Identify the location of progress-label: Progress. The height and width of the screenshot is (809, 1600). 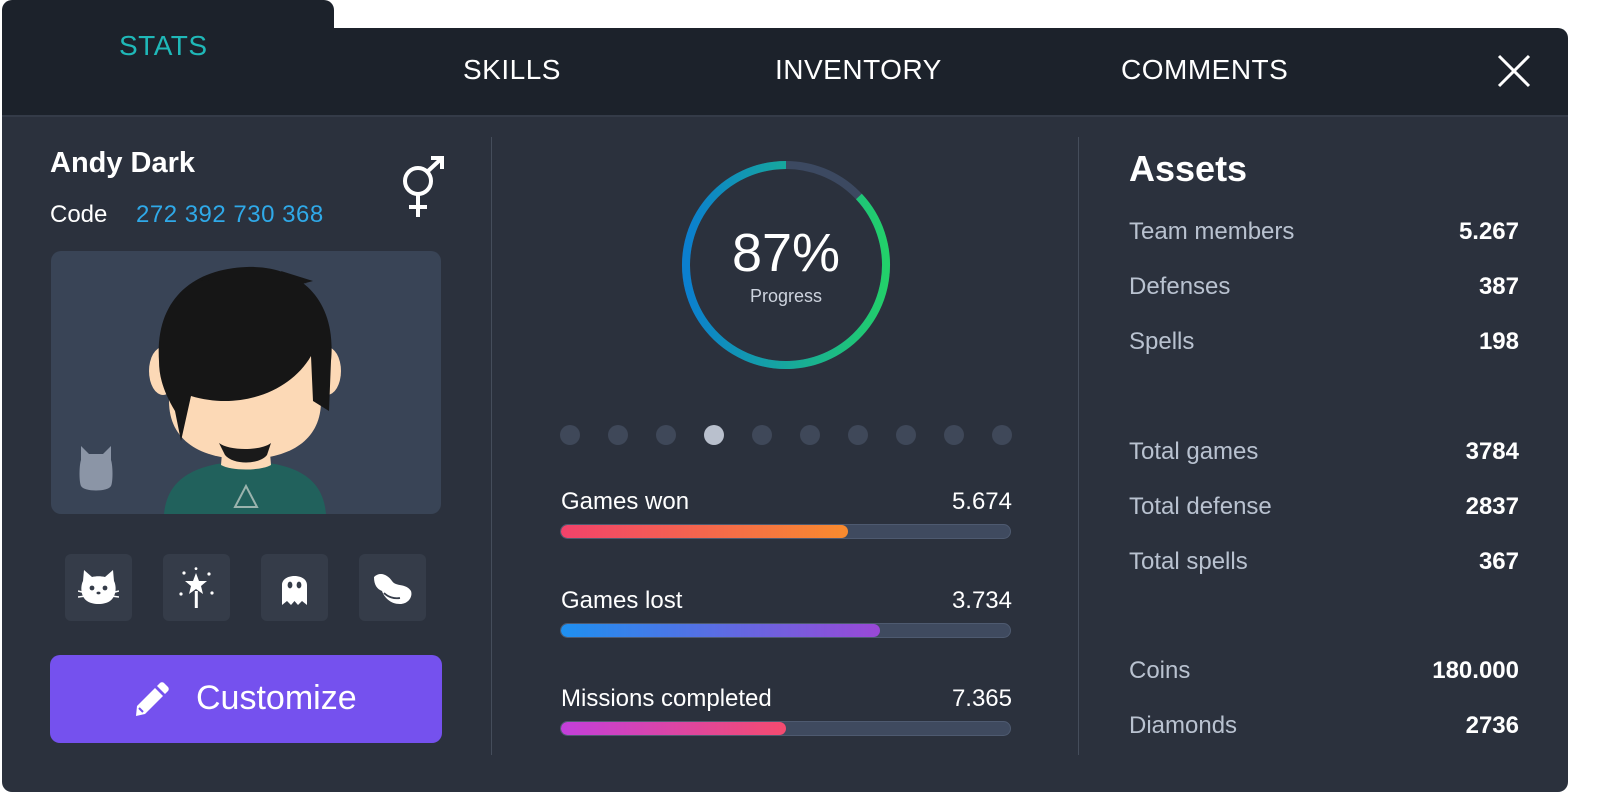
(786, 296).